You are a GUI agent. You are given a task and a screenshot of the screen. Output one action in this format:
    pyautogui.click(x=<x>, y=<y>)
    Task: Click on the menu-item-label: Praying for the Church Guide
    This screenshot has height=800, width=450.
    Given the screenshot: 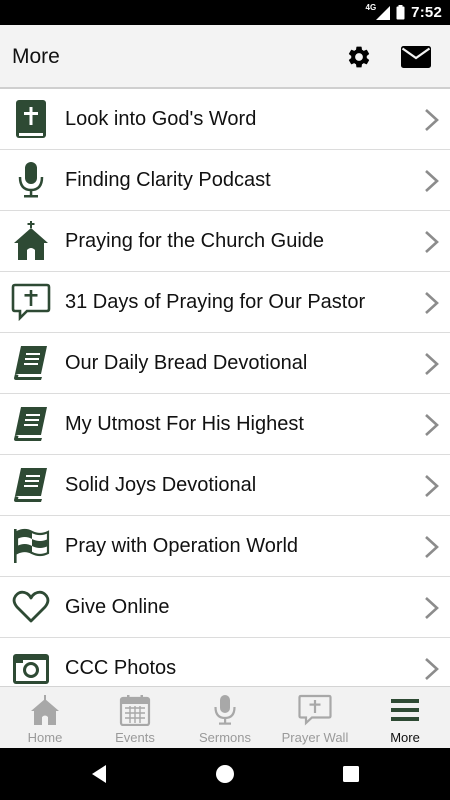 What is the action you would take?
    pyautogui.click(x=195, y=240)
    